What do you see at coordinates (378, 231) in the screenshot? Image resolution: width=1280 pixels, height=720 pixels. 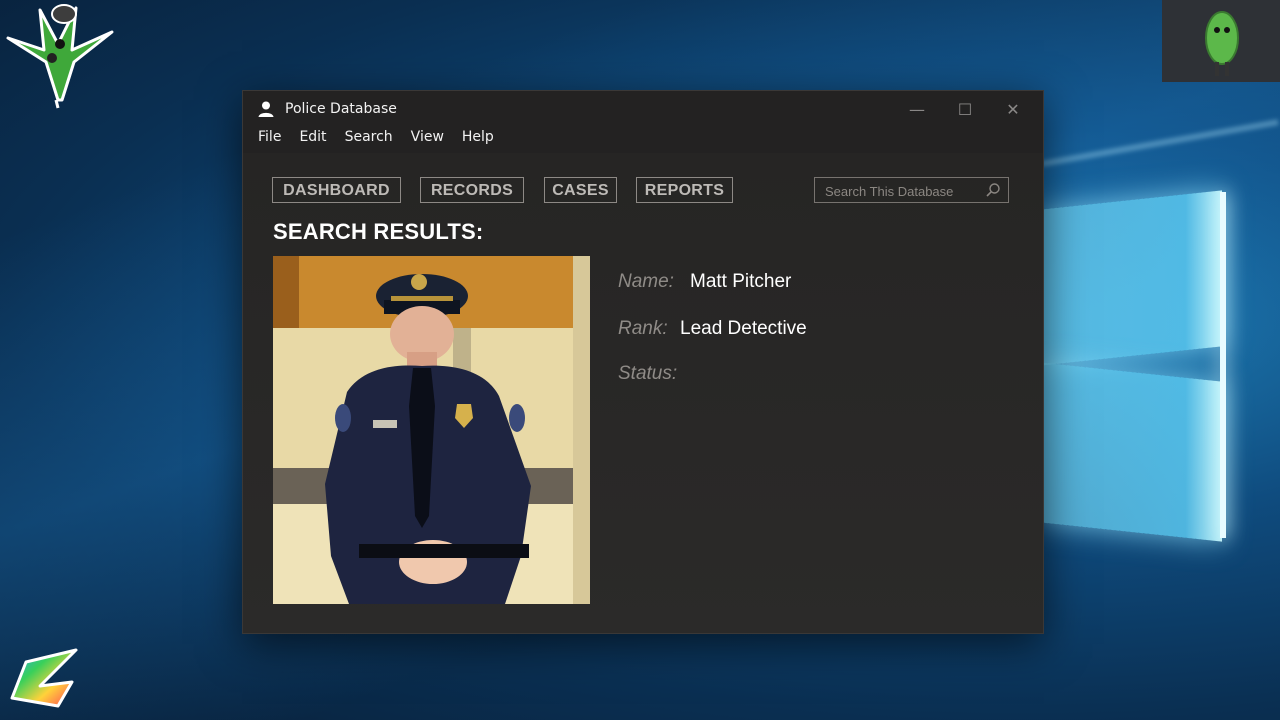 I see `search-results-heading: SEARCH RESULTS:` at bounding box center [378, 231].